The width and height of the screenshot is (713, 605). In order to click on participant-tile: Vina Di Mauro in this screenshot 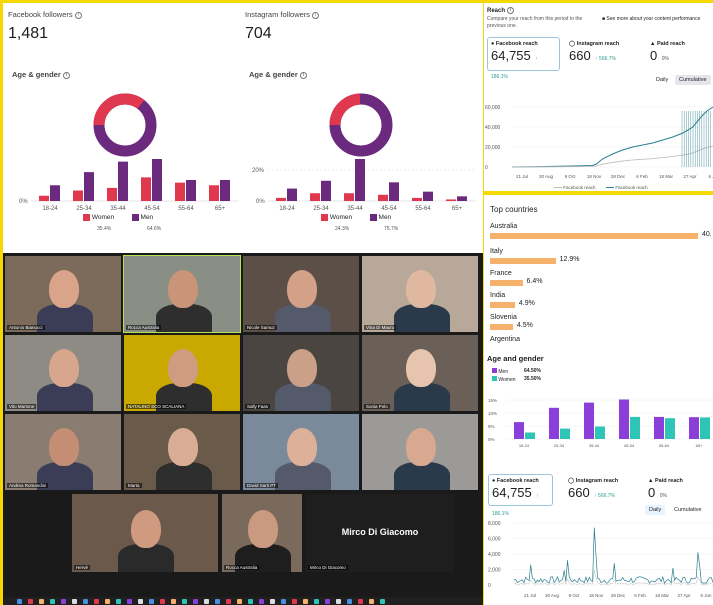, I will do `click(420, 294)`.